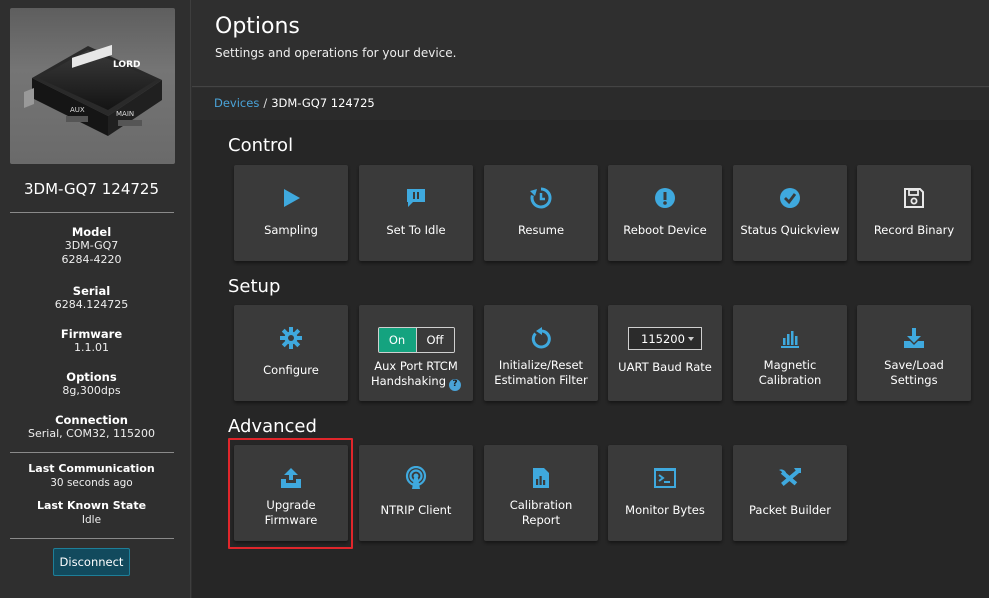  Describe the element at coordinates (665, 198) in the screenshot. I see `exclamation-circle-icon` at that location.